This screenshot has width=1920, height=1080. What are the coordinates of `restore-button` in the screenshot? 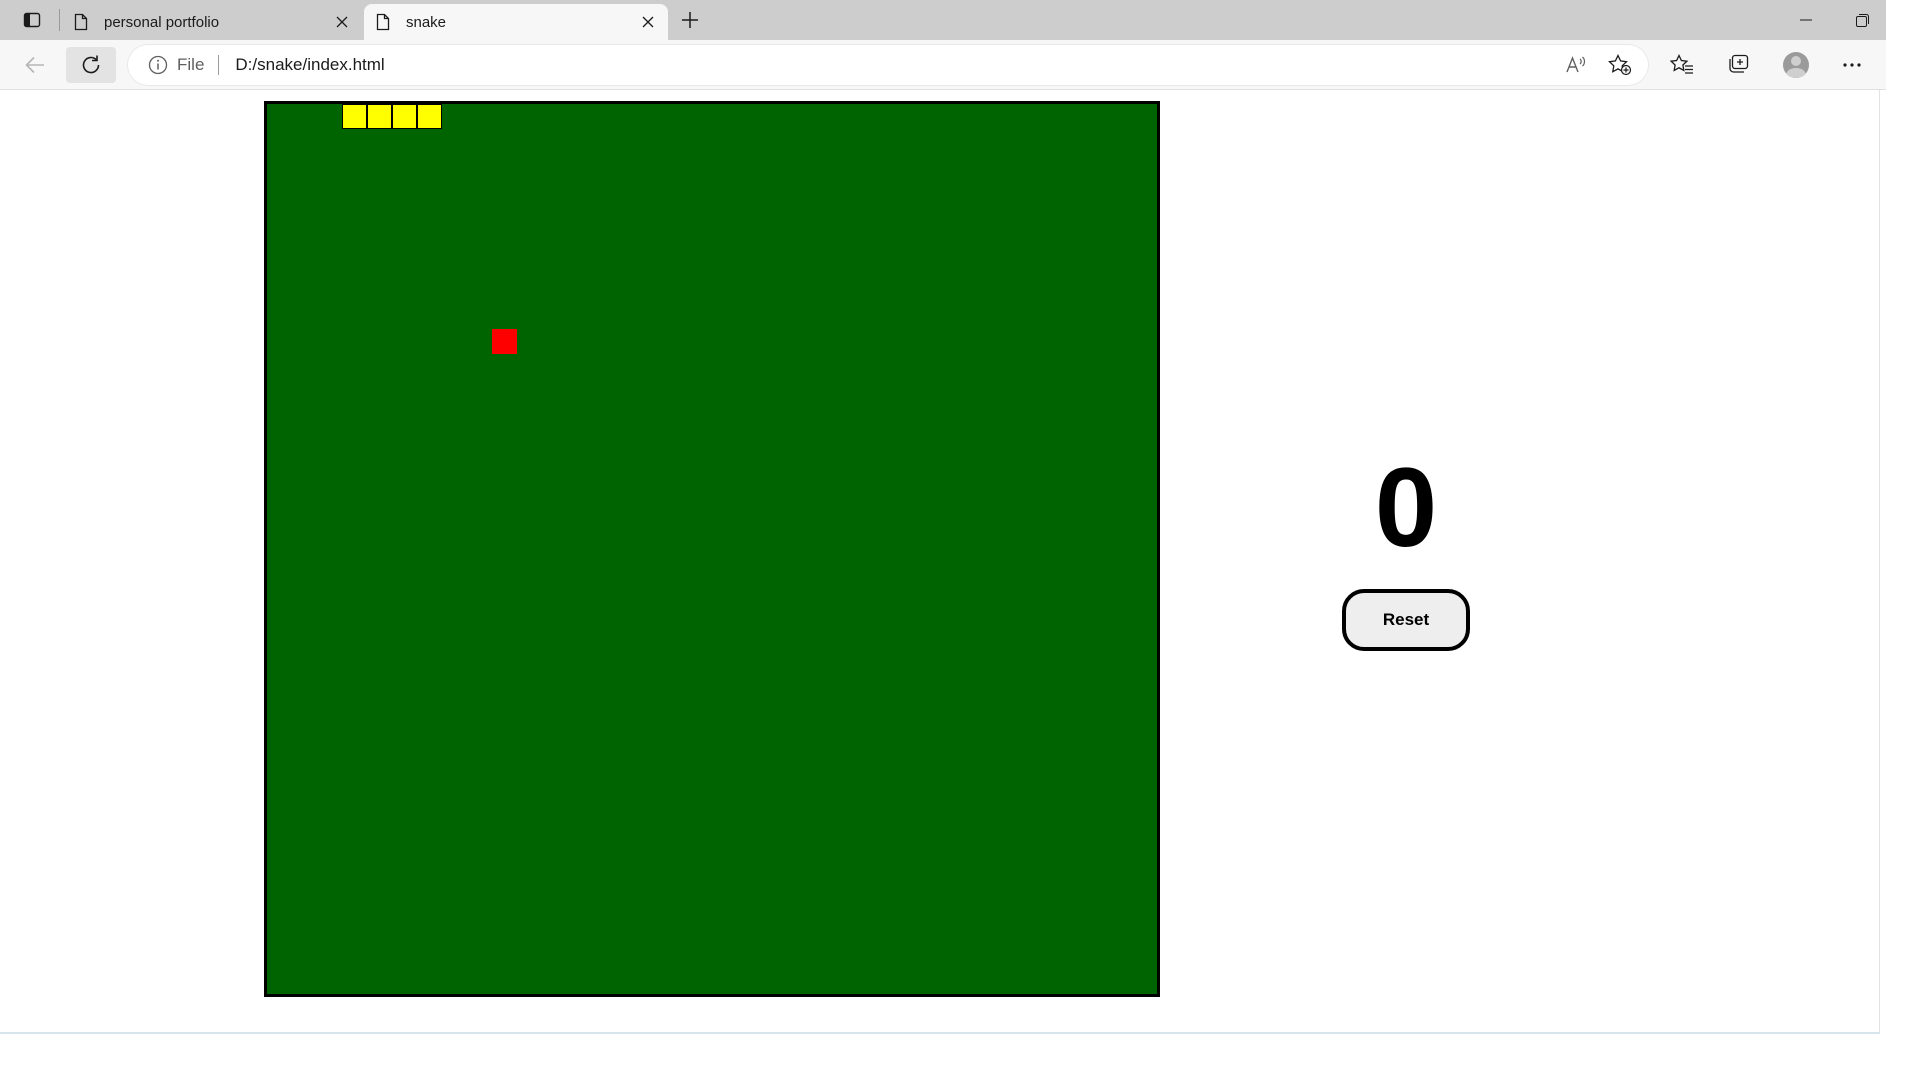 It's located at (1862, 20).